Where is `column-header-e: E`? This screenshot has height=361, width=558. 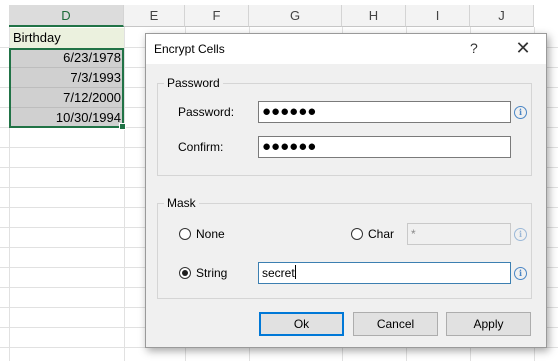 column-header-e: E is located at coordinates (154, 16).